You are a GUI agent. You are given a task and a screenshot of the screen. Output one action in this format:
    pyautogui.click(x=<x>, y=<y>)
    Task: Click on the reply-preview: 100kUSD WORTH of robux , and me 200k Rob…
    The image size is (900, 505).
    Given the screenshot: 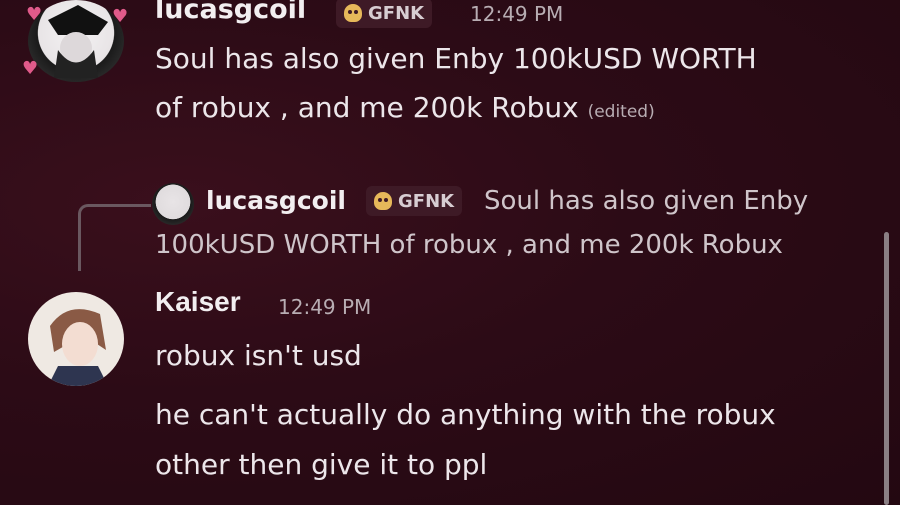 What is the action you would take?
    pyautogui.click(x=469, y=245)
    